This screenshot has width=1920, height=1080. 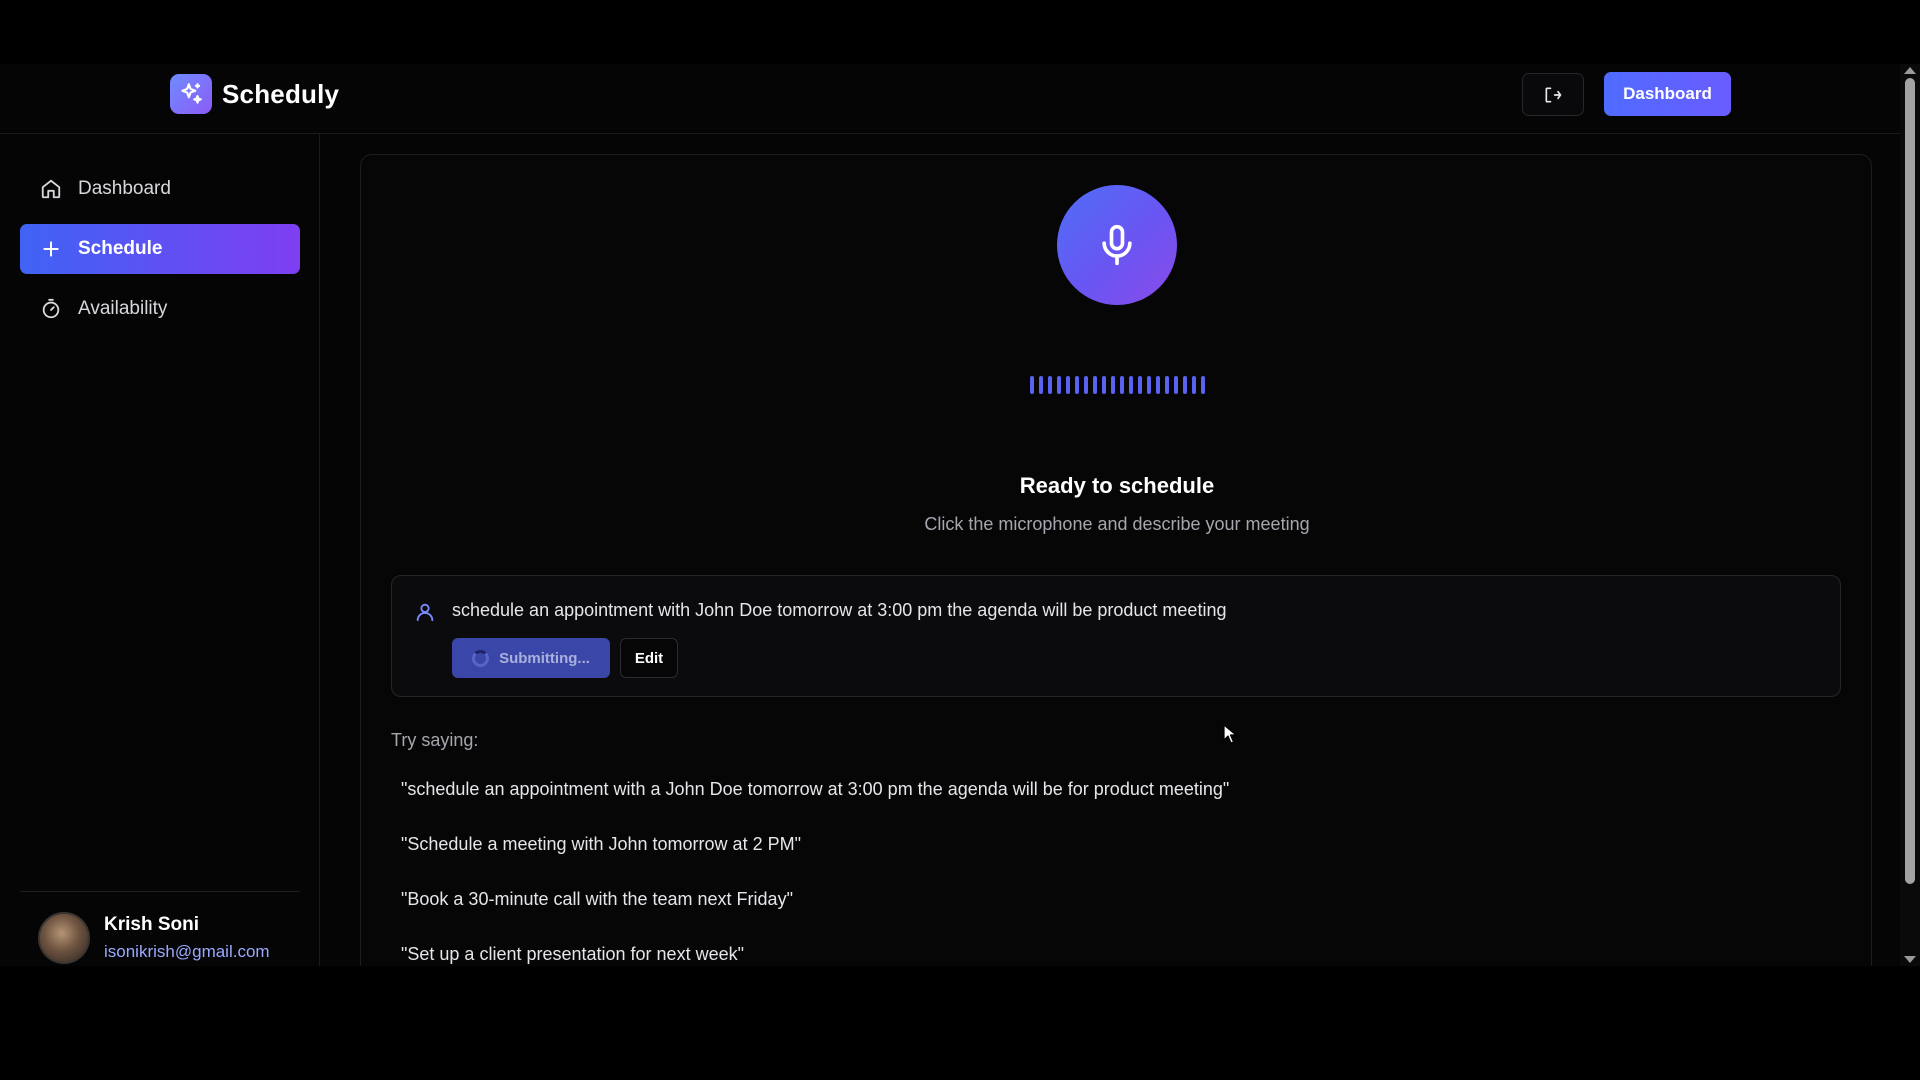 What do you see at coordinates (435, 740) in the screenshot?
I see `try-saying-label: Try saying:` at bounding box center [435, 740].